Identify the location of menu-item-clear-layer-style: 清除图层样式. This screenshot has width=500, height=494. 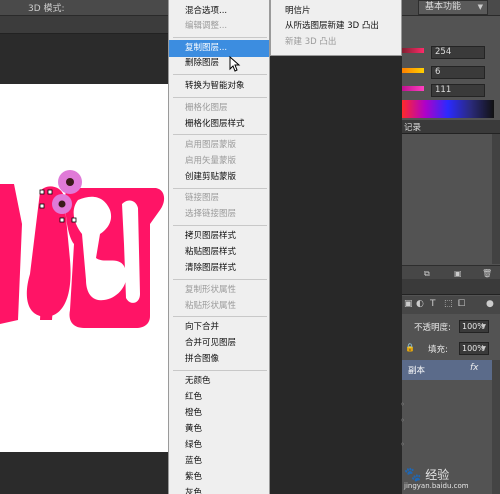
(219, 268).